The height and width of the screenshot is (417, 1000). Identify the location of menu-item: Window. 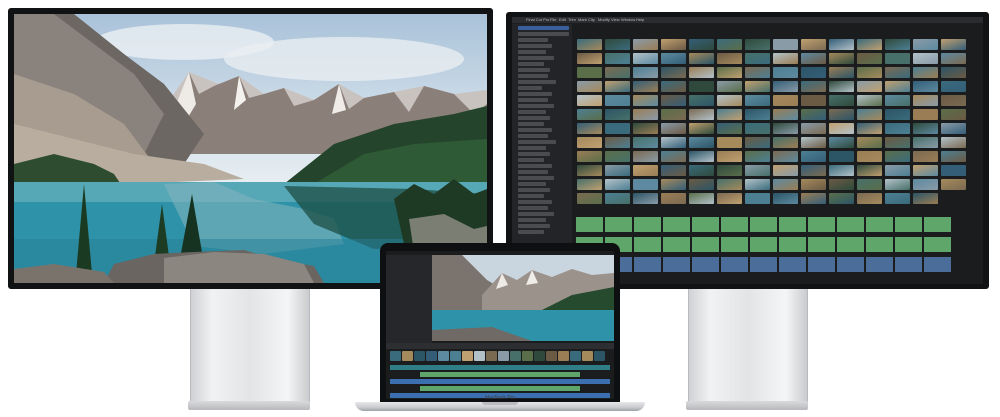
(628, 19).